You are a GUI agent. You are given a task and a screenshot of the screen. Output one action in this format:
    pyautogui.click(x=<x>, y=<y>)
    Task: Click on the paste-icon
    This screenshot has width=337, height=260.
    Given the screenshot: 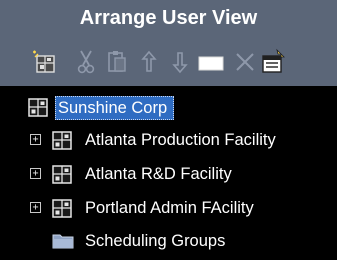 What is the action you would take?
    pyautogui.click(x=117, y=61)
    